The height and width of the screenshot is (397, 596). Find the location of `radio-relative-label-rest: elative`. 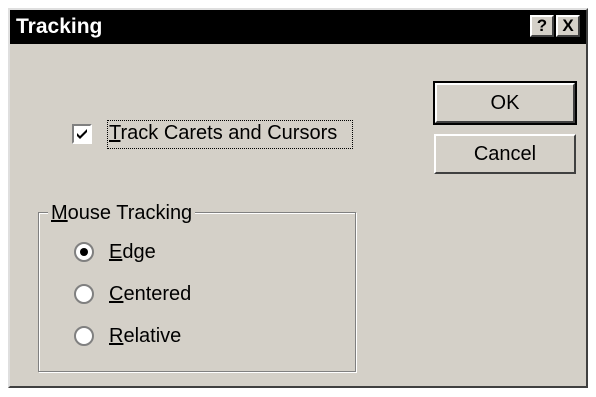

radio-relative-label-rest: elative is located at coordinates (152, 336).